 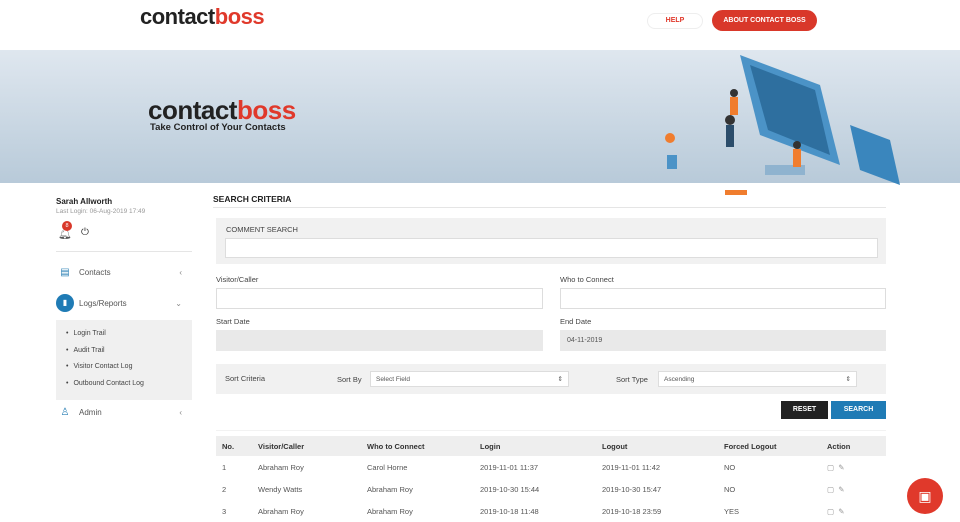 What do you see at coordinates (510, 489) in the screenshot?
I see `table-cell: 2019-10-30 15:44` at bounding box center [510, 489].